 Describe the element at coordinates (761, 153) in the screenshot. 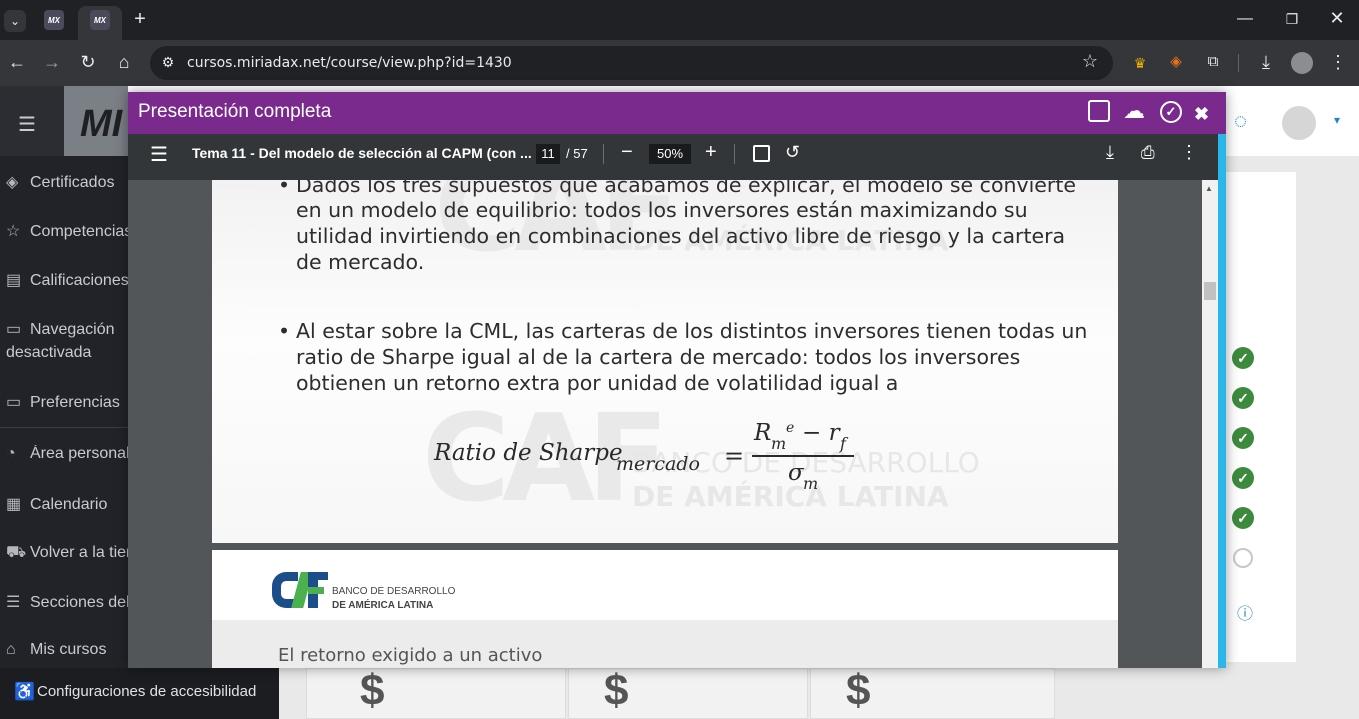

I see `fit-page-icon` at that location.